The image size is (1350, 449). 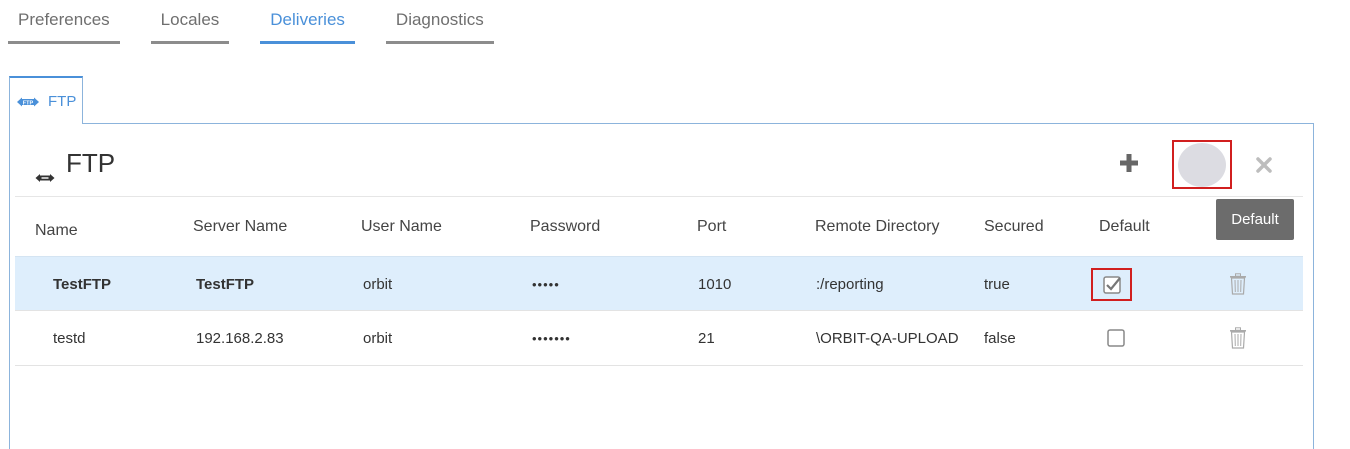 What do you see at coordinates (45, 170) in the screenshot?
I see `ftp-arrow-icon` at bounding box center [45, 170].